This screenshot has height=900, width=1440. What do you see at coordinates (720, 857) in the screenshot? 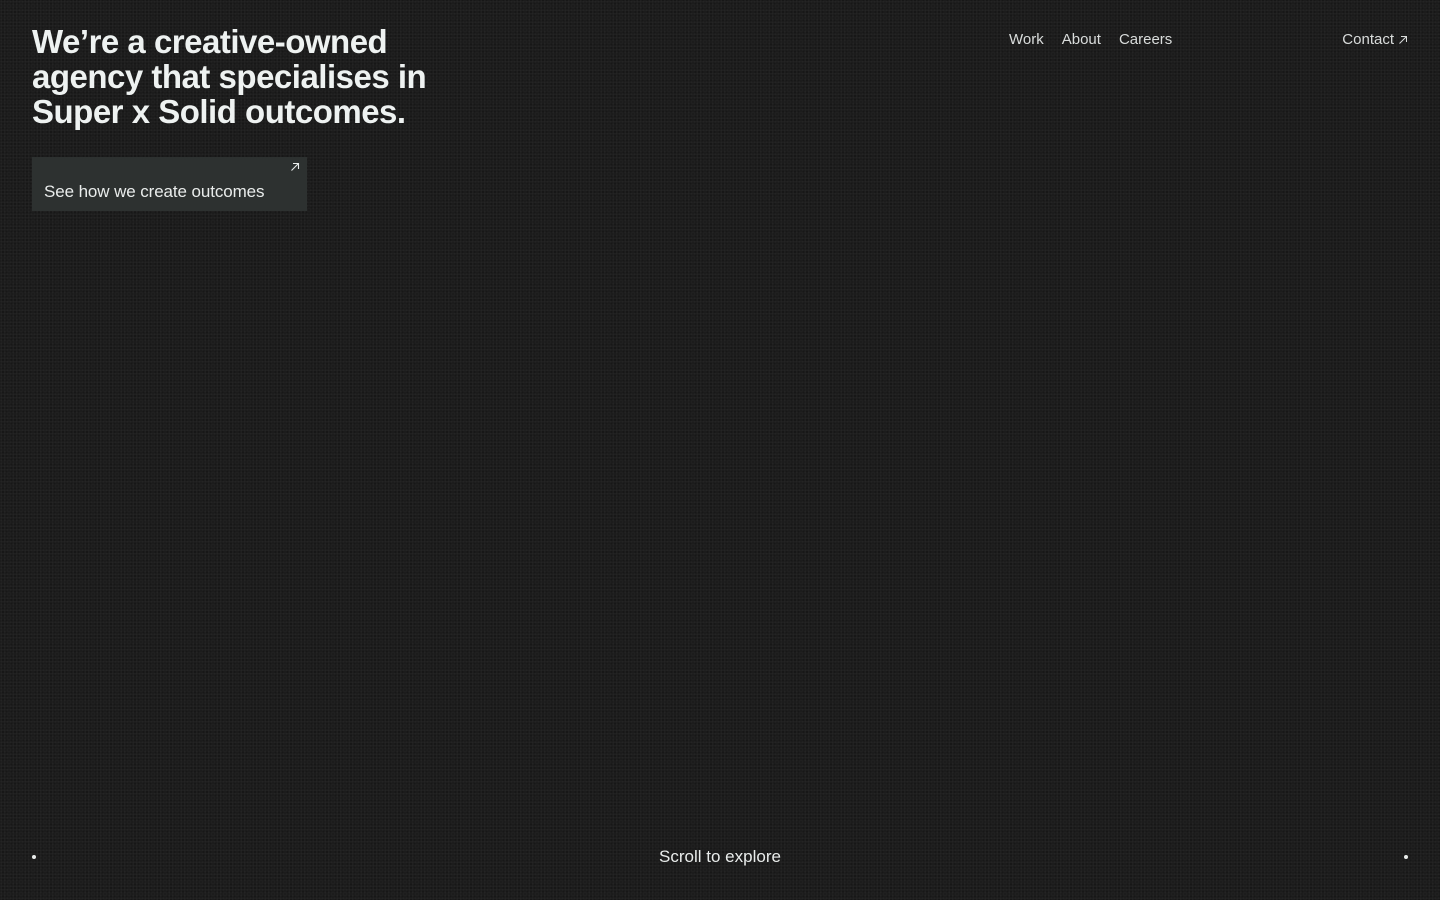
I see `scroll-to-explore: Scroll to explore` at bounding box center [720, 857].